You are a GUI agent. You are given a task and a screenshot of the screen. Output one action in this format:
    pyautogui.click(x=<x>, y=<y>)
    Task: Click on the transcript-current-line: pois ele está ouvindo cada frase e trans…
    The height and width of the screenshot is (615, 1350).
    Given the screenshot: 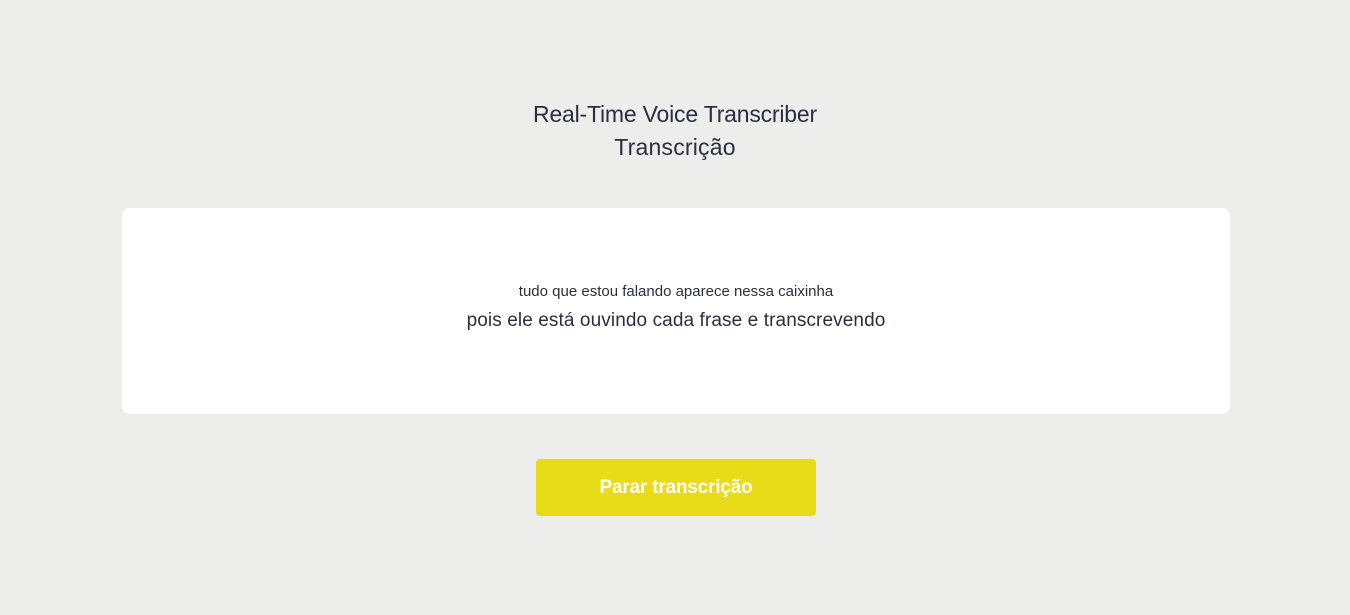 What is the action you would take?
    pyautogui.click(x=676, y=320)
    